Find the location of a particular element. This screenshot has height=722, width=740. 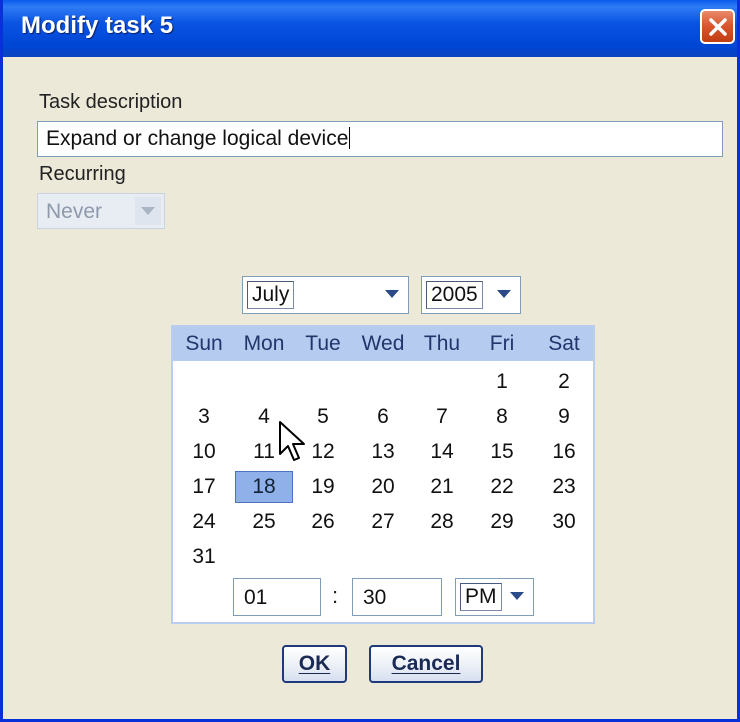

year-select: 2005 is located at coordinates (471, 295).